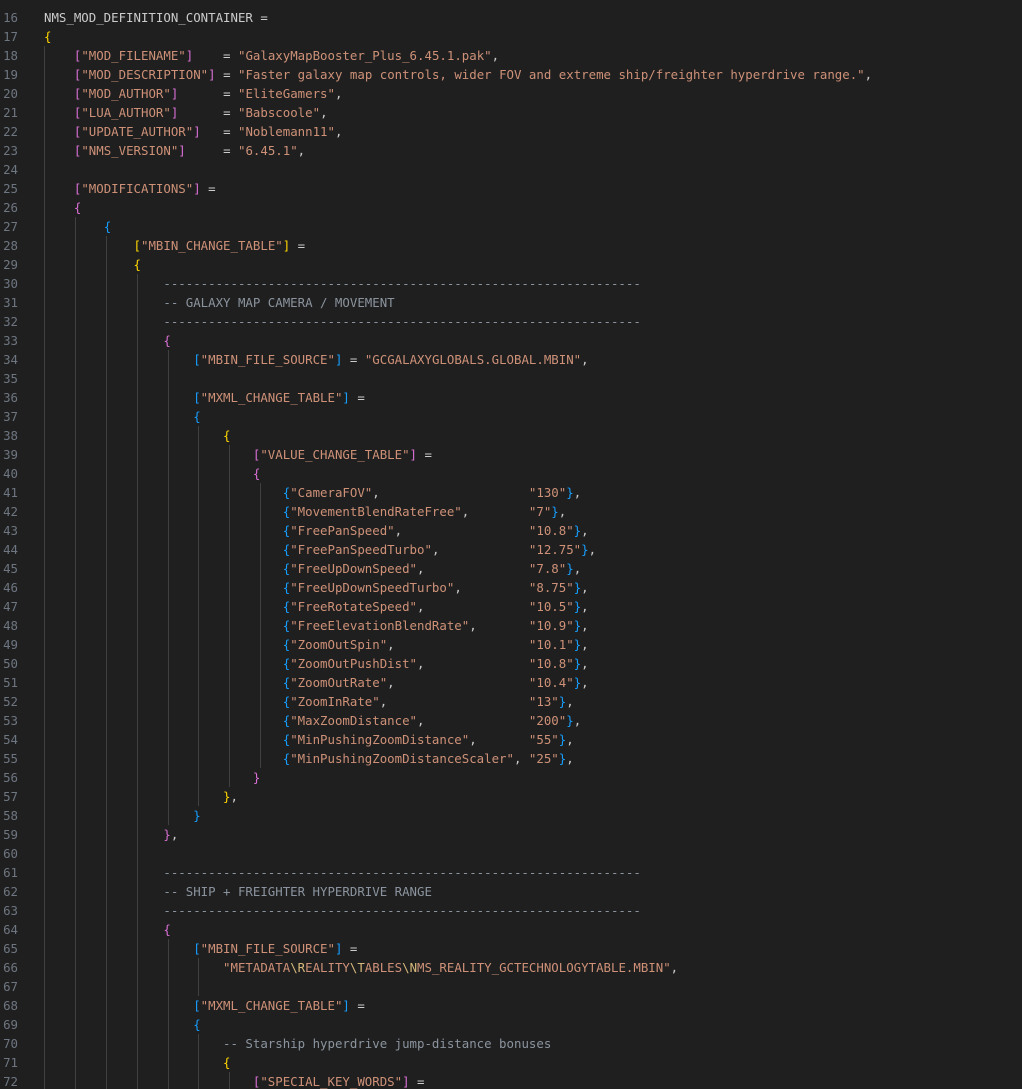 The image size is (1022, 1089). I want to click on line-number: 48, so click(10, 625).